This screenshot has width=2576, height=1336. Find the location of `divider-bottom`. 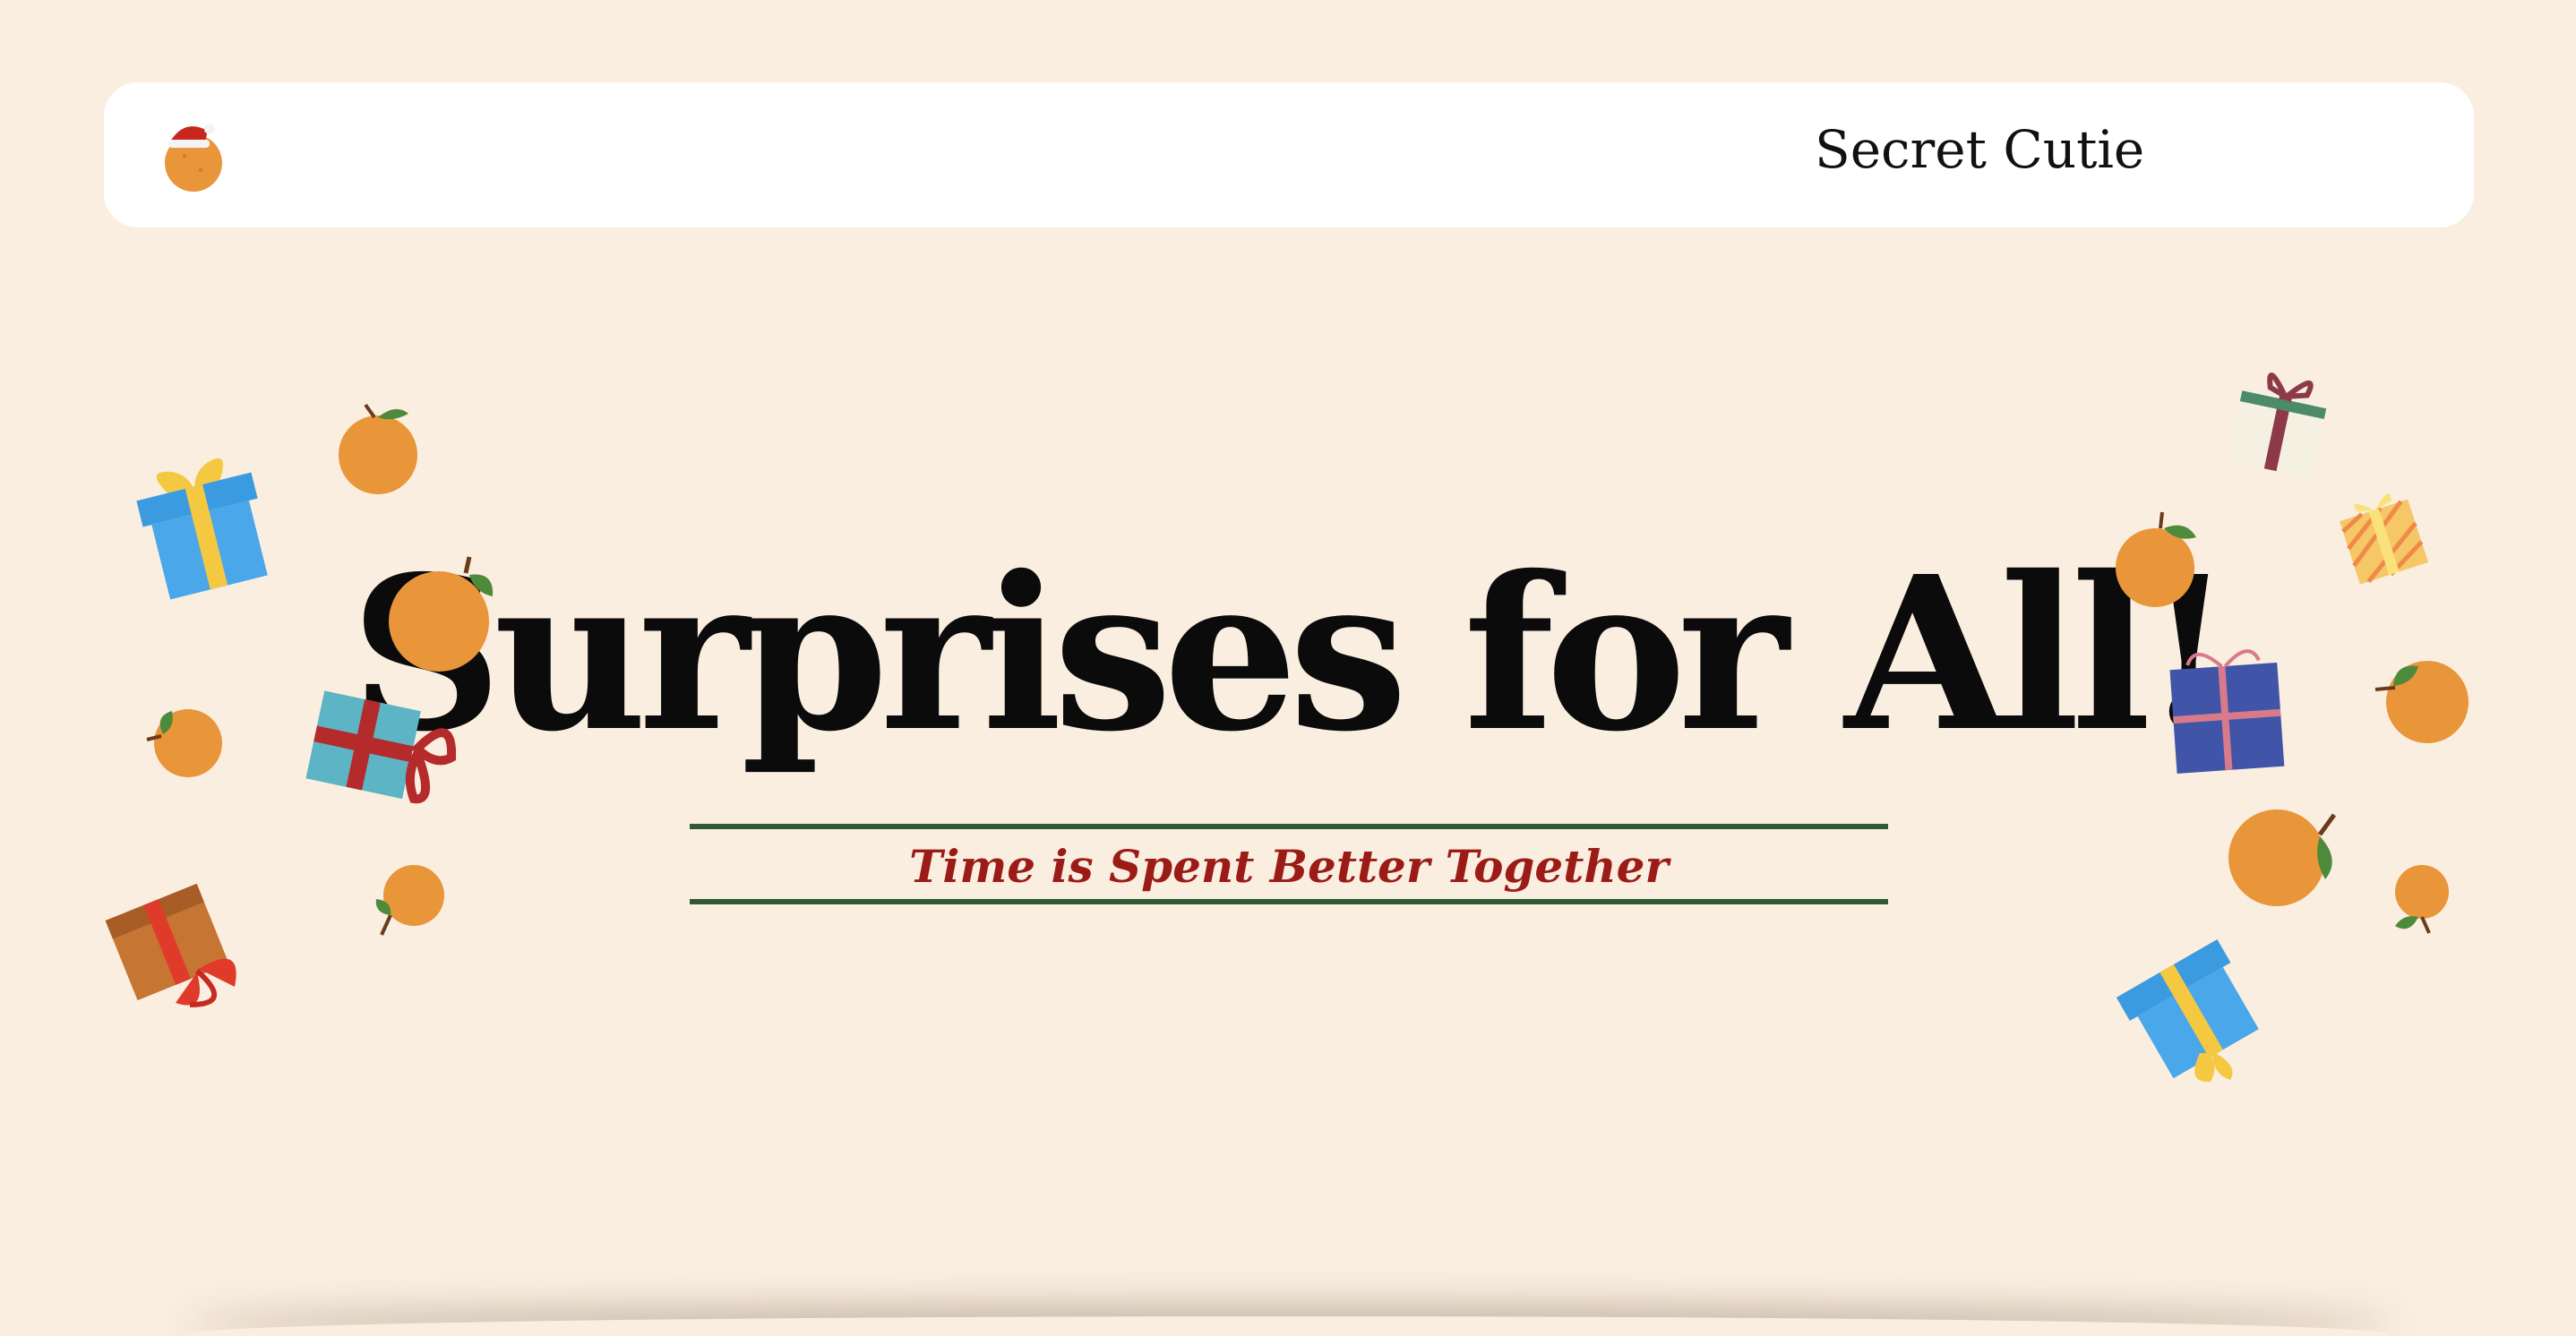

divider-bottom is located at coordinates (1289, 902).